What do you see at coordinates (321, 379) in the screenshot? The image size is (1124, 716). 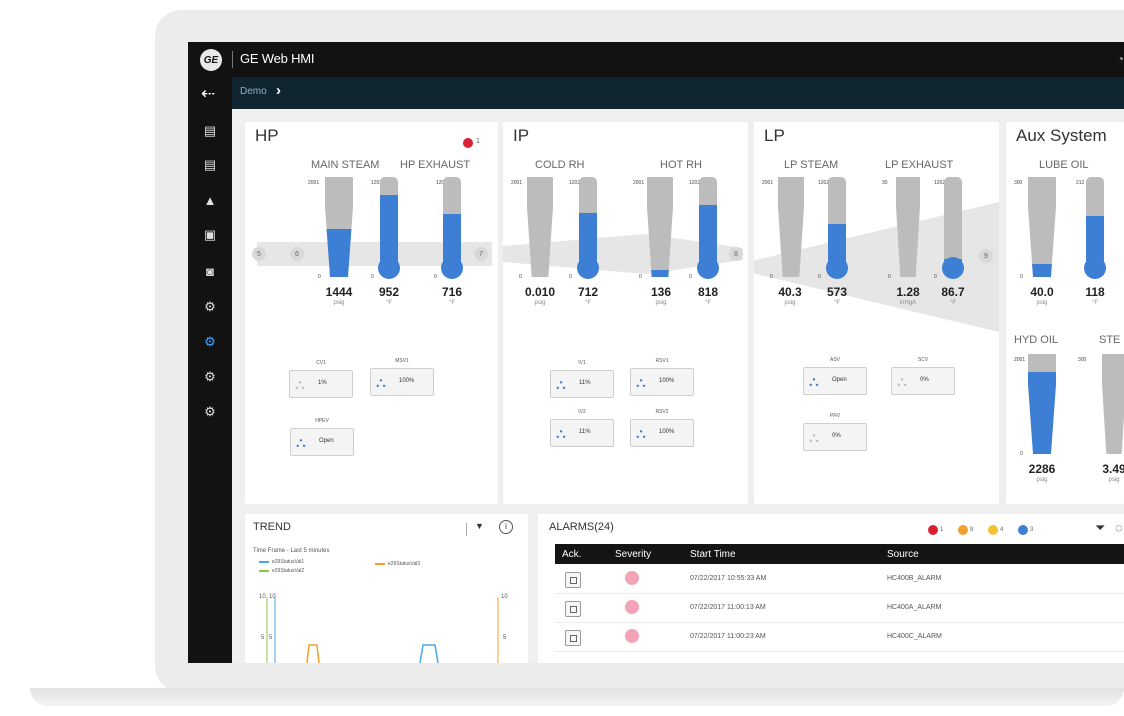 I see `valve-widget: CV1 ⛬ 1%` at bounding box center [321, 379].